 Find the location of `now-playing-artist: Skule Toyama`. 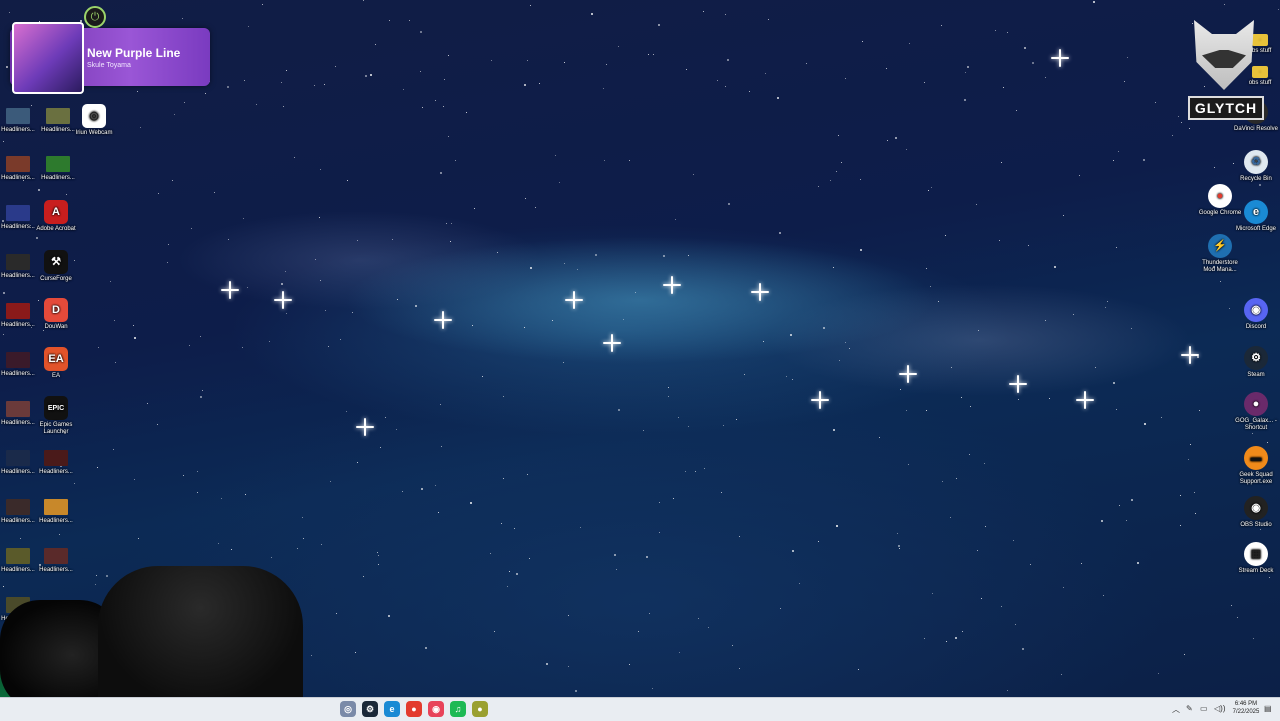

now-playing-artist: Skule Toyama is located at coordinates (109, 65).